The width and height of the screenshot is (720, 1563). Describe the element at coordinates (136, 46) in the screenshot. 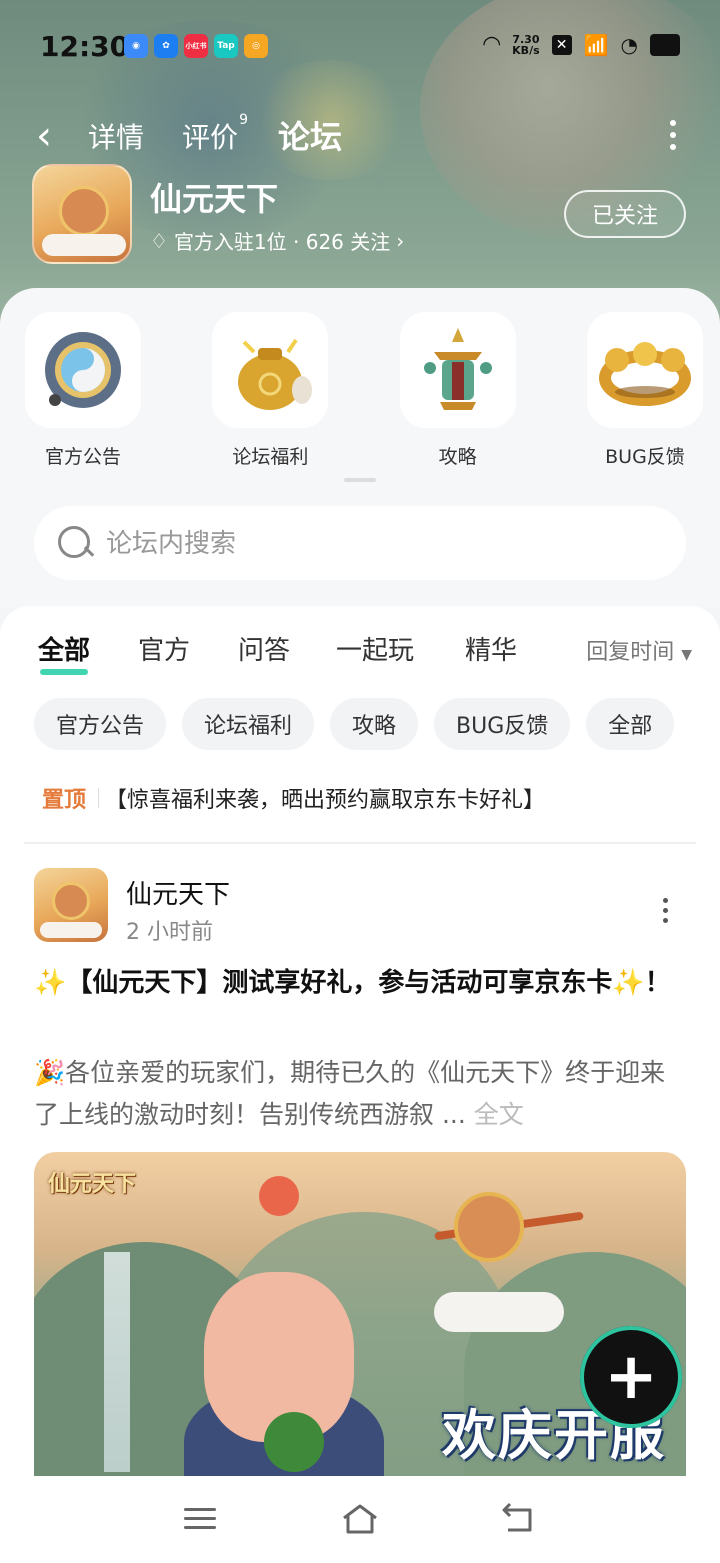

I see `browser-icon: ◉` at that location.